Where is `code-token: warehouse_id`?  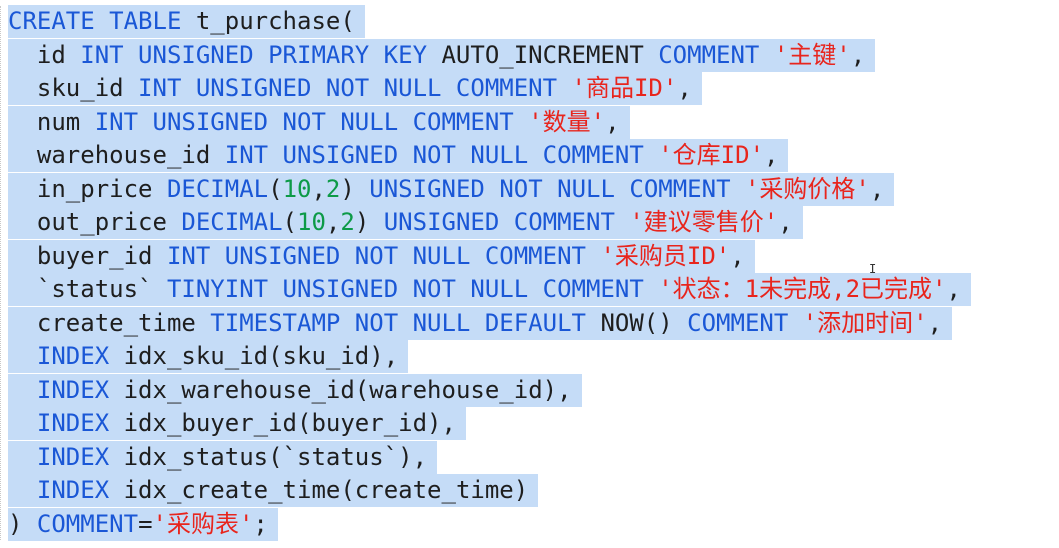
code-token: warehouse_id is located at coordinates (116, 155).